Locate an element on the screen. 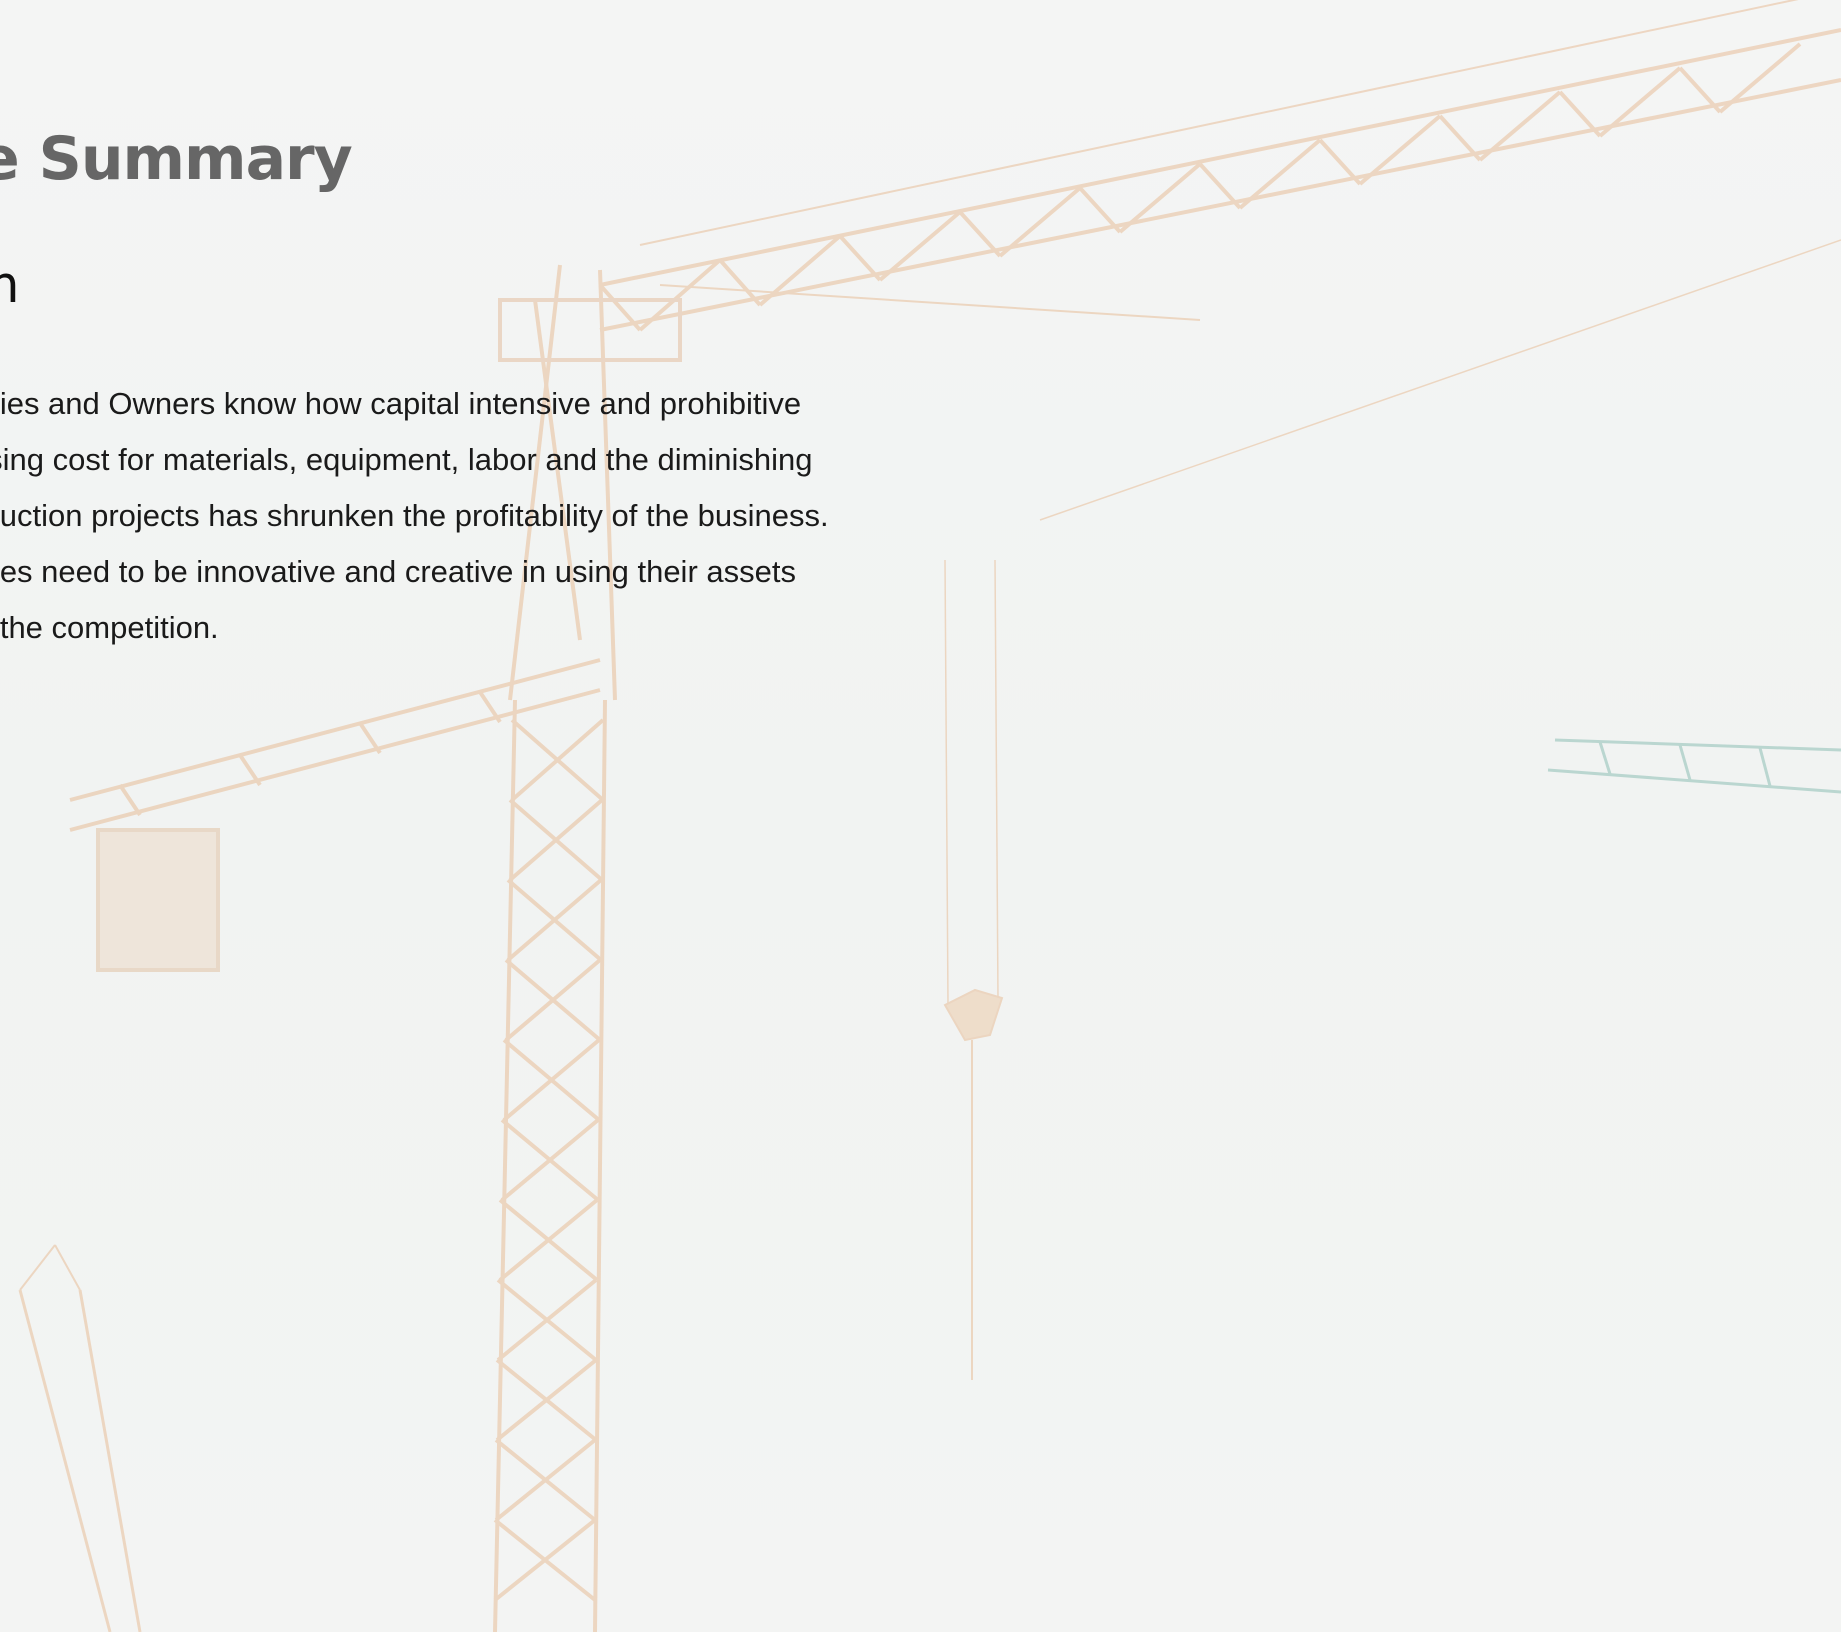 This screenshot has width=1841, height=1632. problem-heading: The Problem is located at coordinates (10, 285).